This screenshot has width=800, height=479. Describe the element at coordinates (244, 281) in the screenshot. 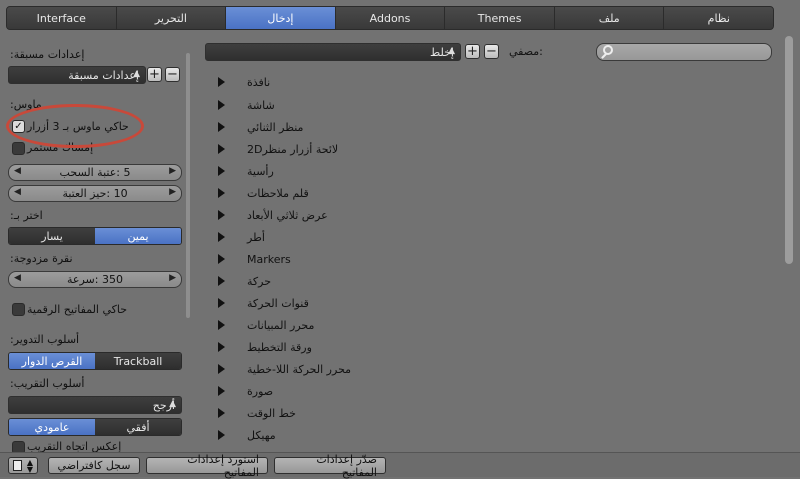

I see `list-item: حركة` at that location.